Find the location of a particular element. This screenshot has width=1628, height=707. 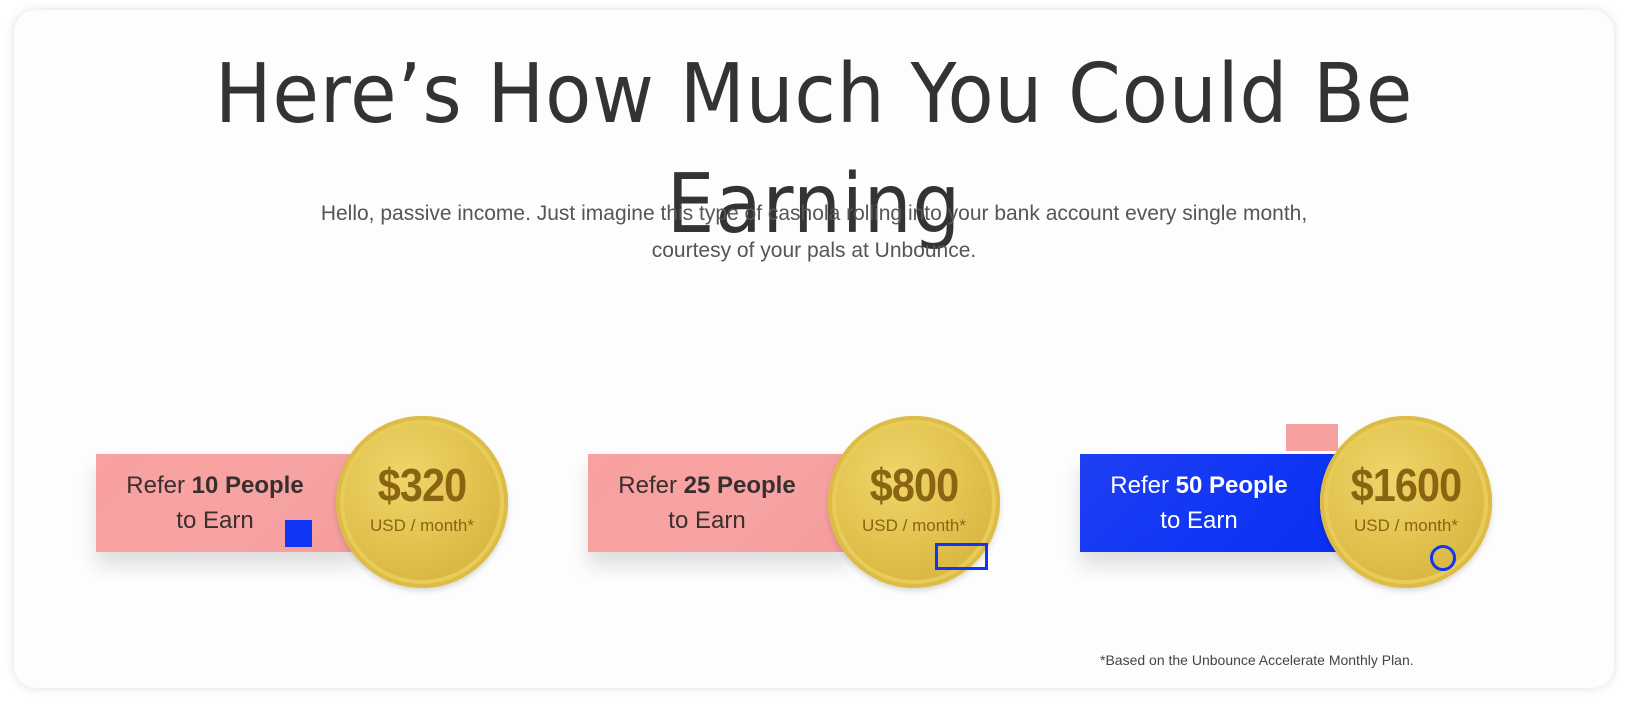

tier-banner: Refer 50 People to Earn is located at coordinates (1212, 503).